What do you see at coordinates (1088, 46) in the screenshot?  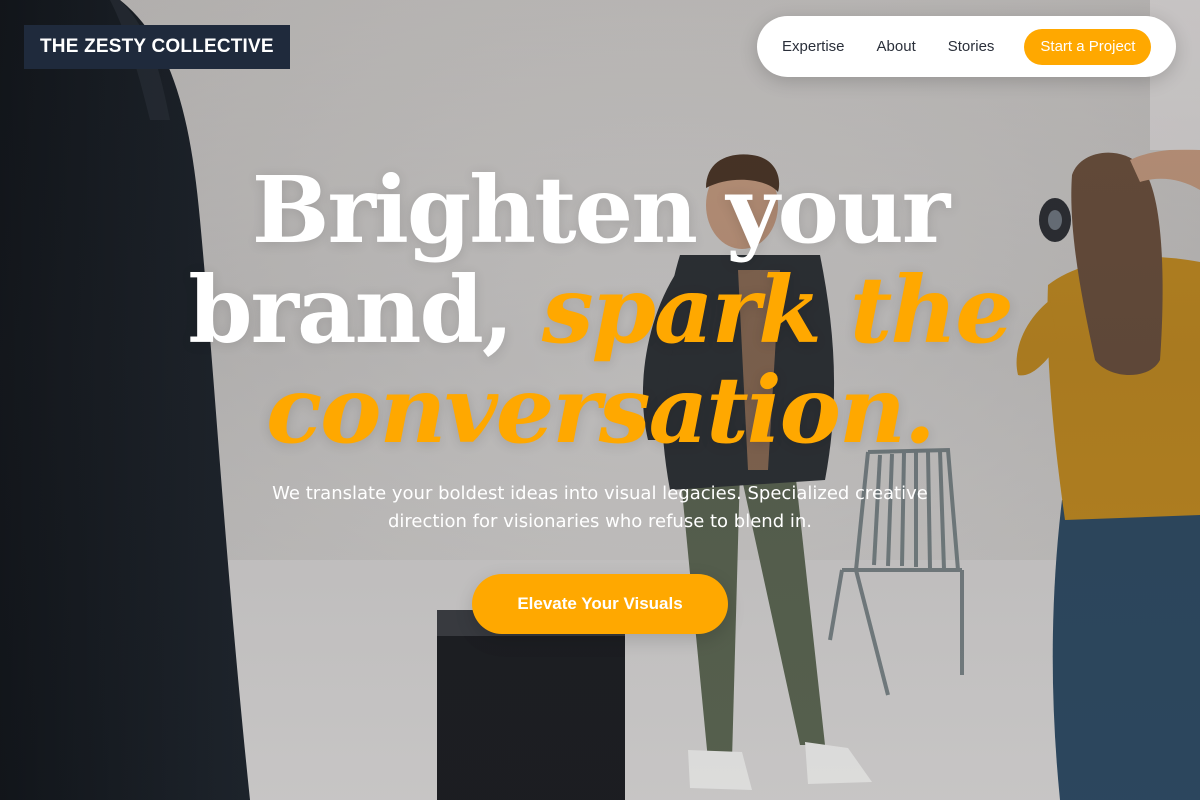 I see `start-project-button: Start a Project` at bounding box center [1088, 46].